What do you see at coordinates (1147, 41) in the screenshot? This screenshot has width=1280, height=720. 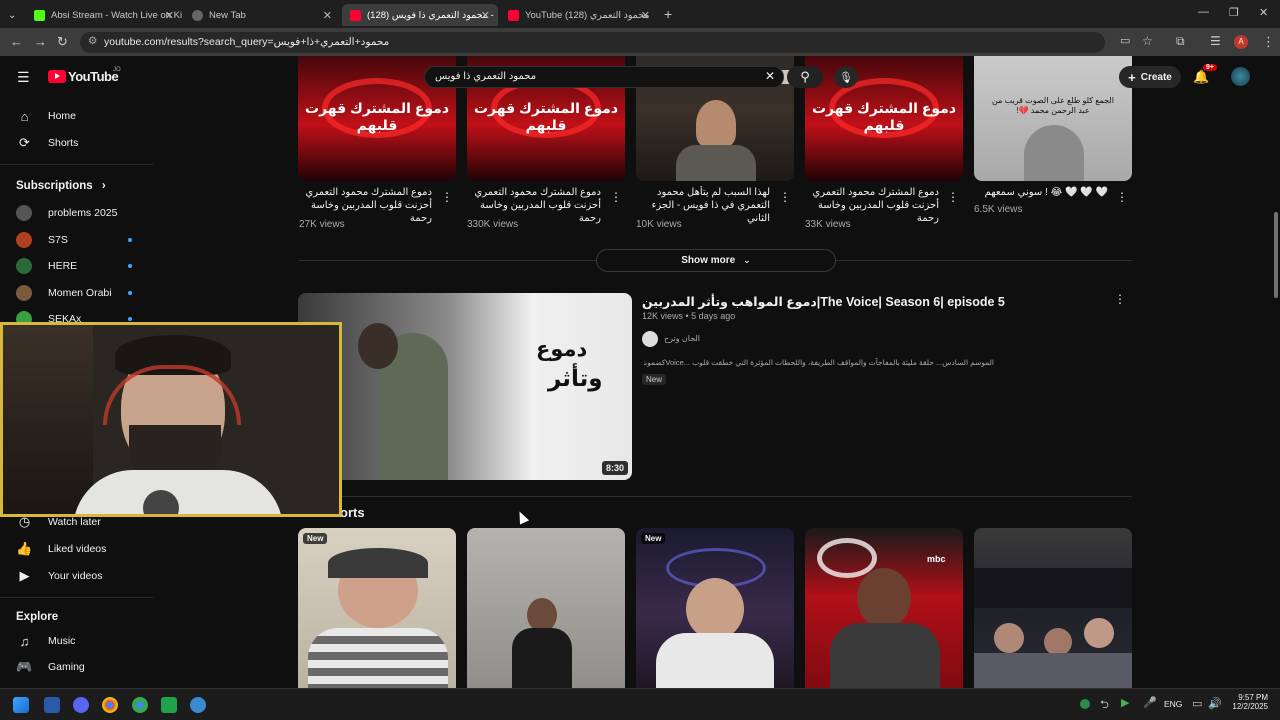 I see `bookmark-star-icon: ☆` at bounding box center [1147, 41].